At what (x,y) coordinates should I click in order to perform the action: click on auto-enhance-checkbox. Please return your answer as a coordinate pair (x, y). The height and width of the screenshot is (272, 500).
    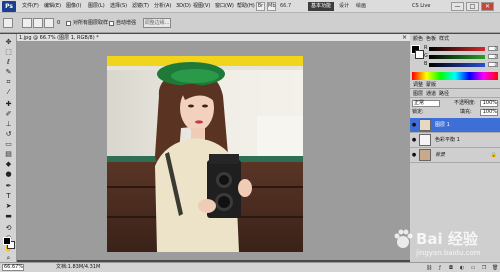
    Looking at the image, I should click on (111, 23).